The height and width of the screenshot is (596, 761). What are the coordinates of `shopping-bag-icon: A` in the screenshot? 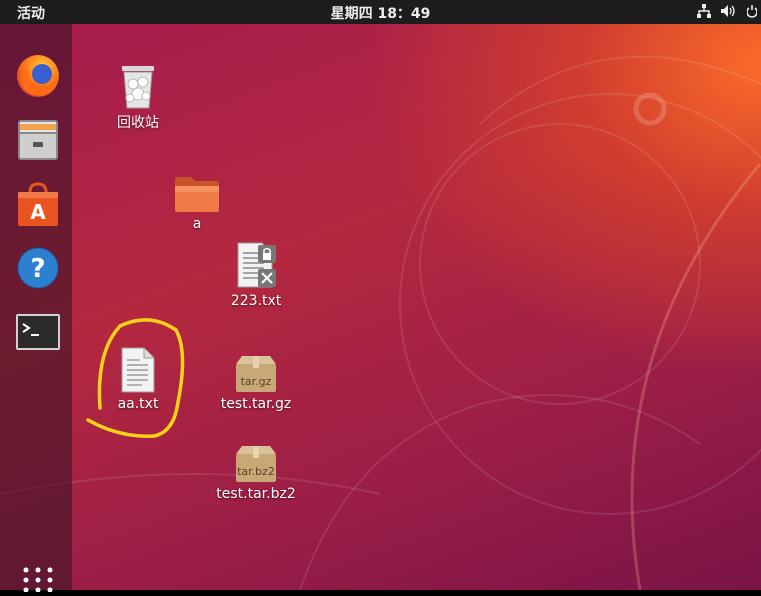 It's located at (38, 204).